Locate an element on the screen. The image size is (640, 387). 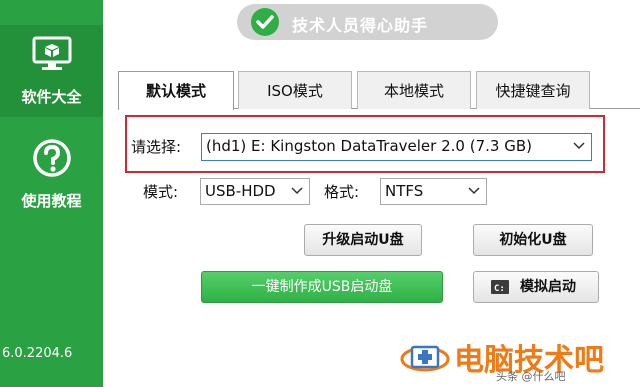
sidebar-item-software: 软件大全 is located at coordinates (51, 71).